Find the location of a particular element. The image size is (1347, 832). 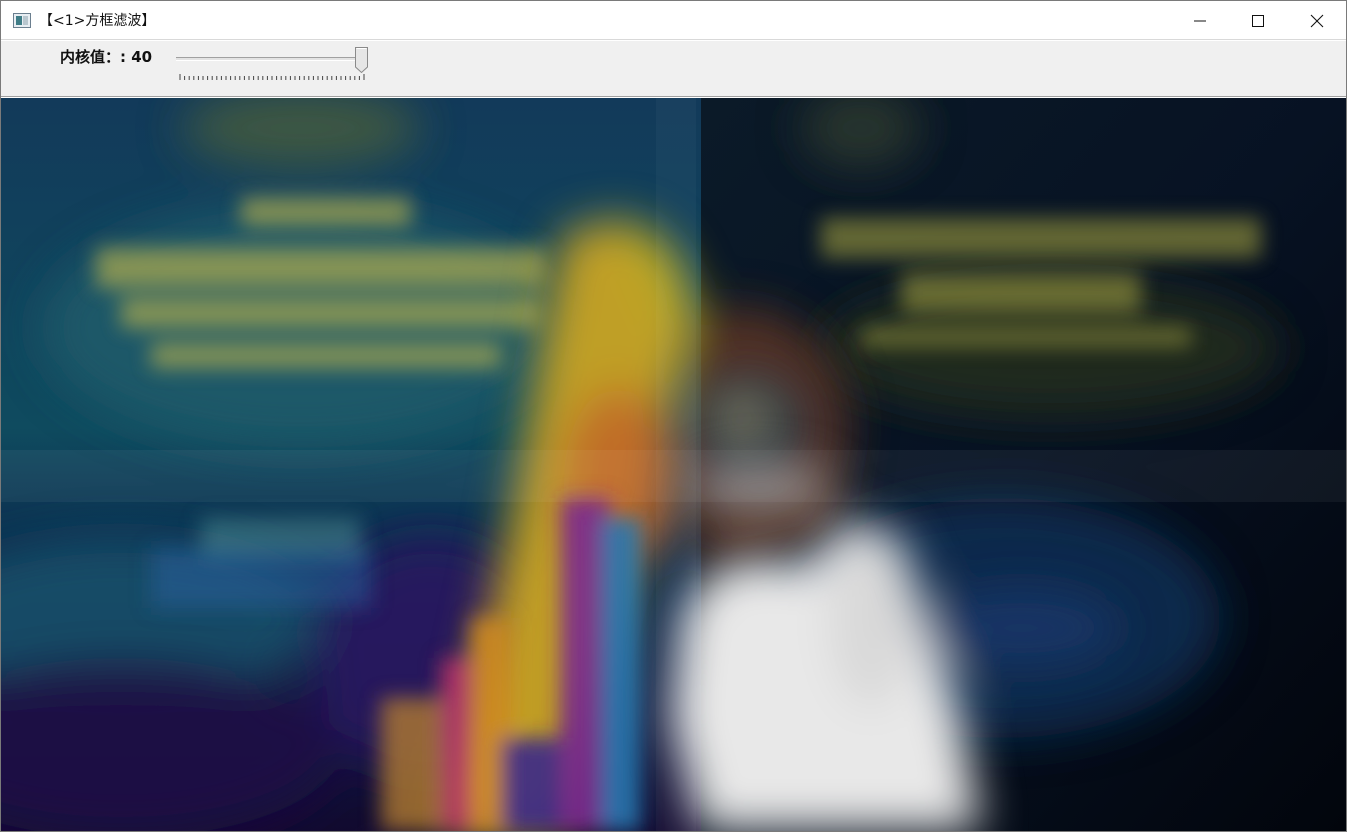

close-button is located at coordinates (1317, 20).